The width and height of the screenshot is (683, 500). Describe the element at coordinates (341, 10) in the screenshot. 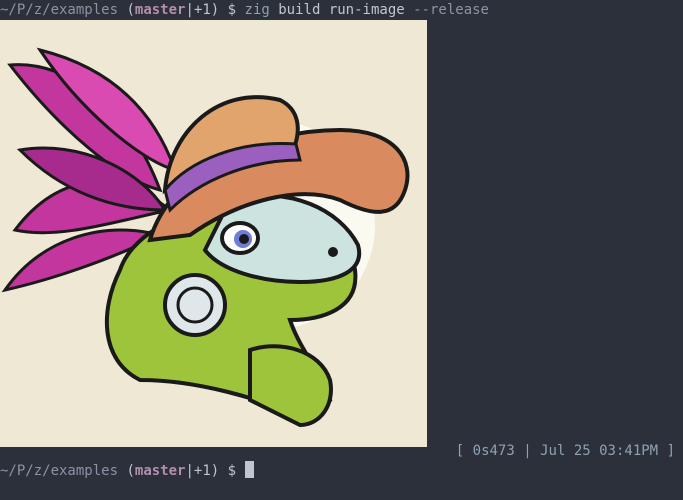

I see `command-args: build run-image` at that location.